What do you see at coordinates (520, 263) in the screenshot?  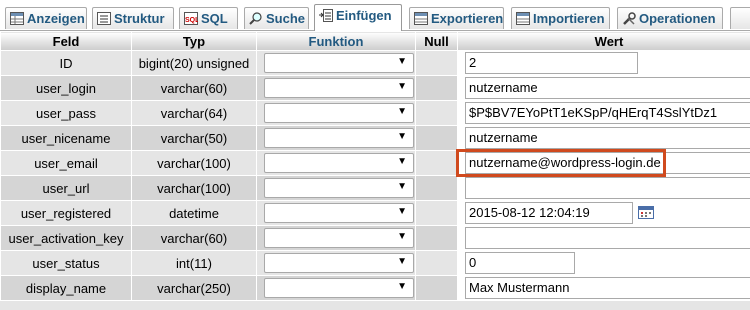 I see `value-input: 0` at bounding box center [520, 263].